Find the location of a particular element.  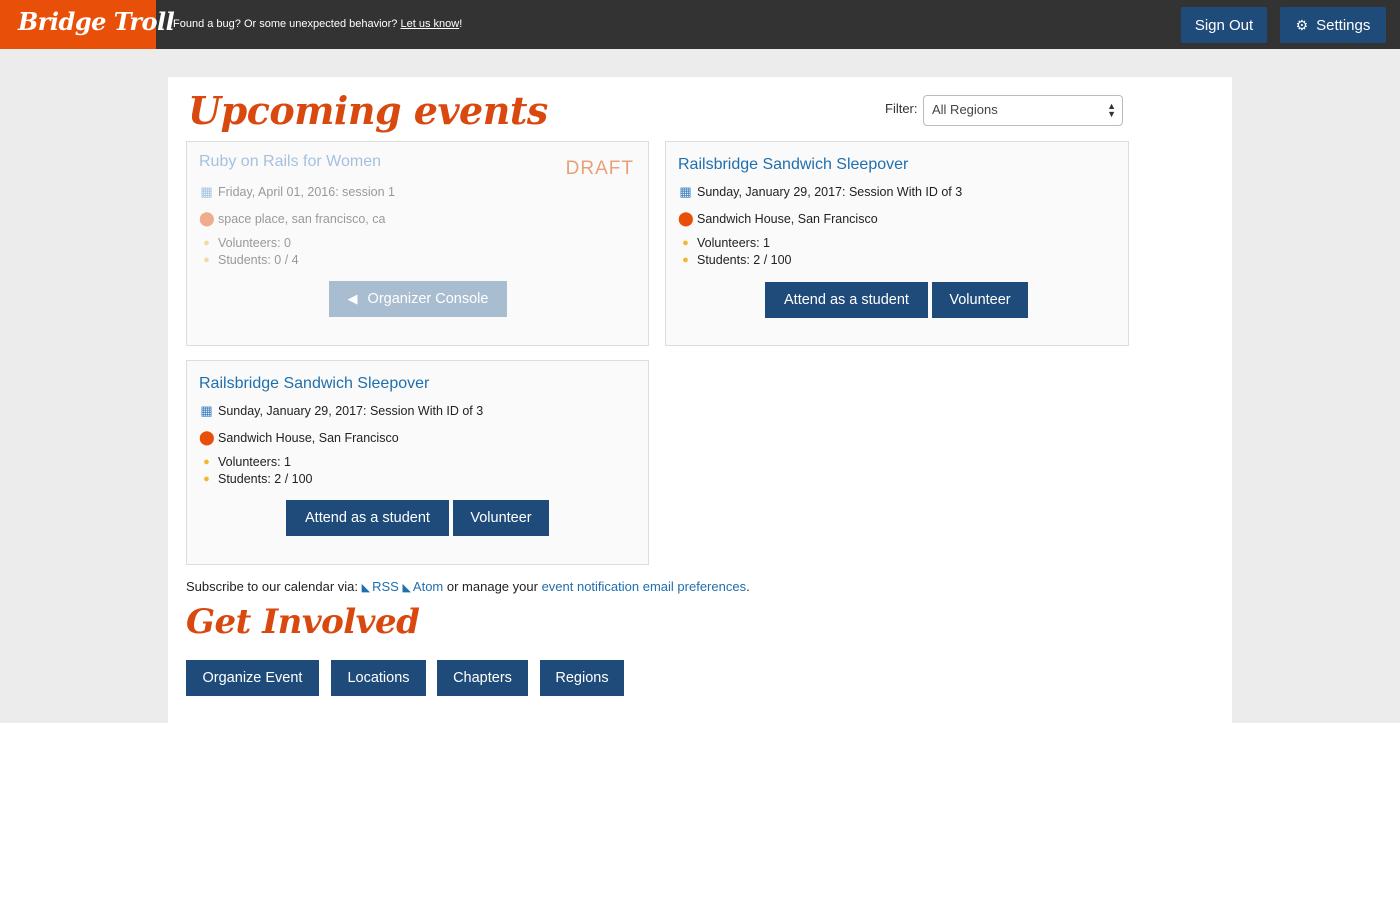

event-date: Friday, April 01, 2016: session 1 is located at coordinates (306, 192).